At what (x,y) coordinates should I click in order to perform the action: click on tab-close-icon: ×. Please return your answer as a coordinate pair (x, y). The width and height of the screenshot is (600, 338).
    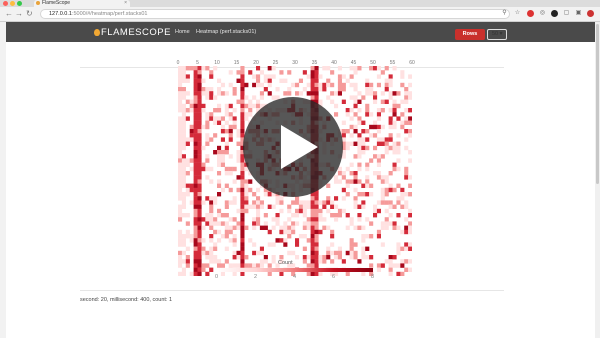
    Looking at the image, I should click on (125, 3).